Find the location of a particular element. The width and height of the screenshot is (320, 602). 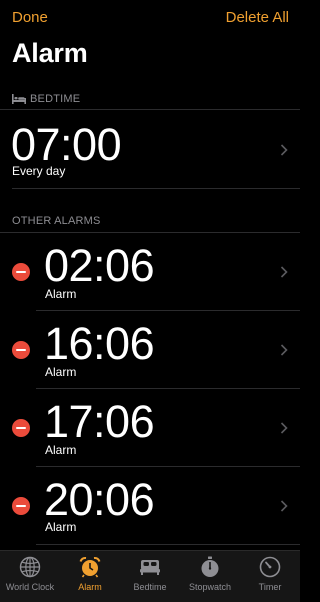

alarm-row: 20:06 Alarm is located at coordinates (150, 505).